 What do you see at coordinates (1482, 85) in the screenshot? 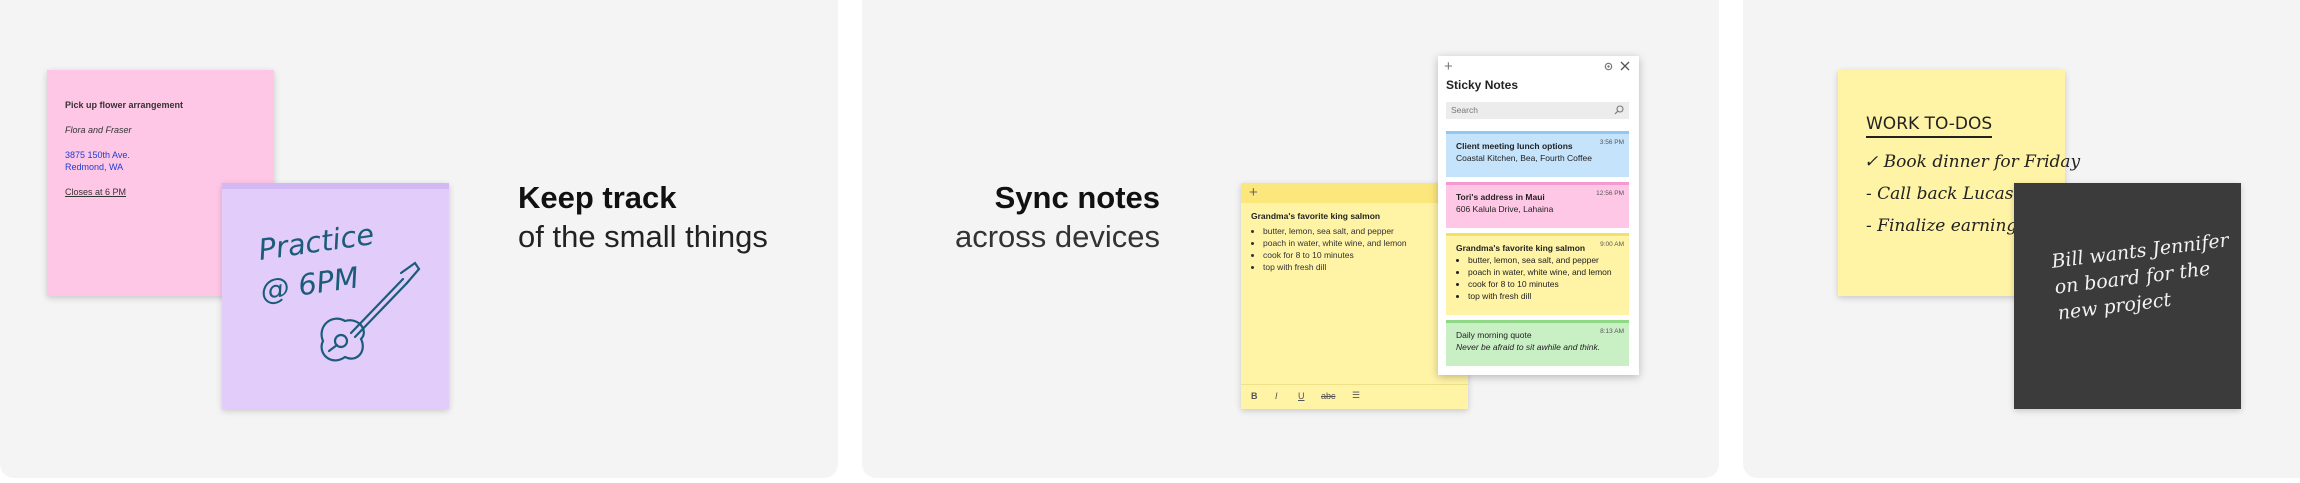
I see `list-window-title: Sticky Notes` at bounding box center [1482, 85].